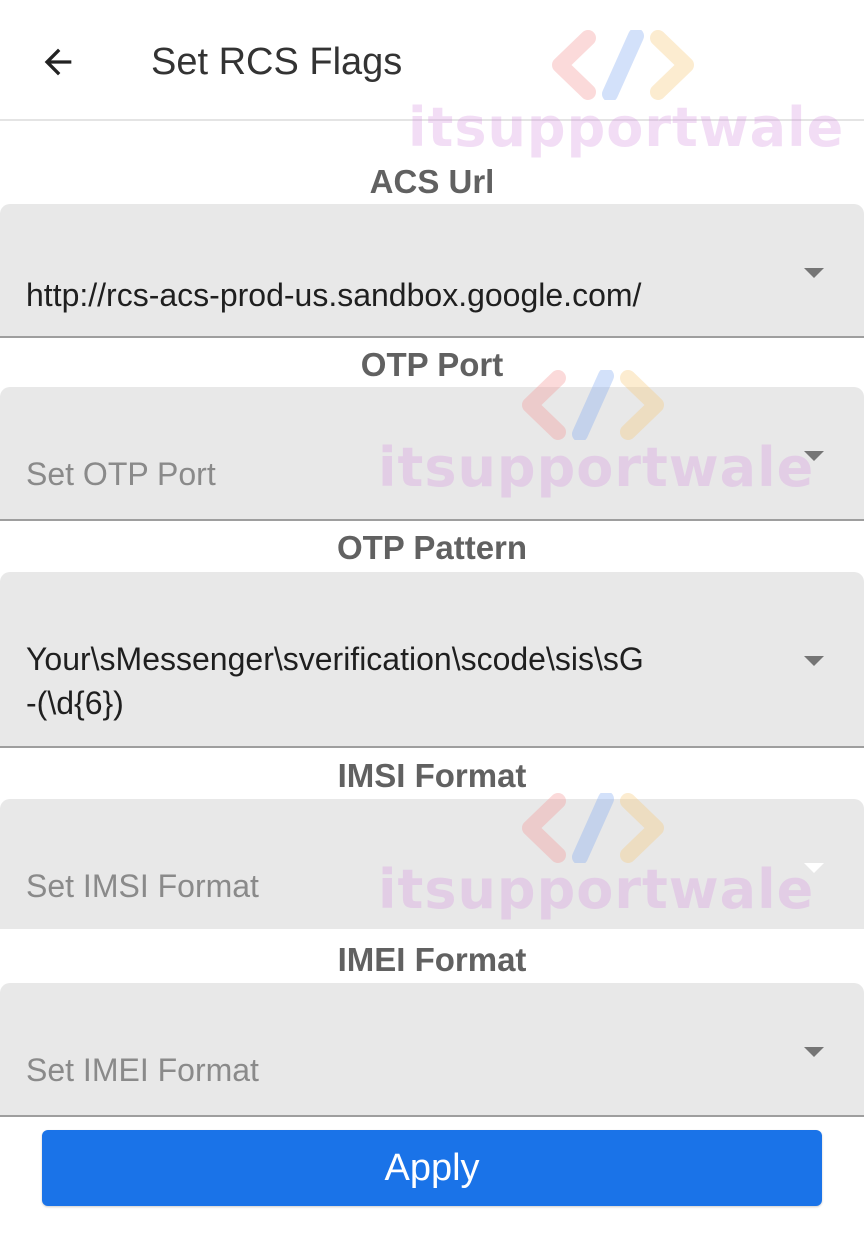 The height and width of the screenshot is (1239, 864). What do you see at coordinates (75, 703) in the screenshot?
I see `otp-pattern-value-line2: -(\d{6})` at bounding box center [75, 703].